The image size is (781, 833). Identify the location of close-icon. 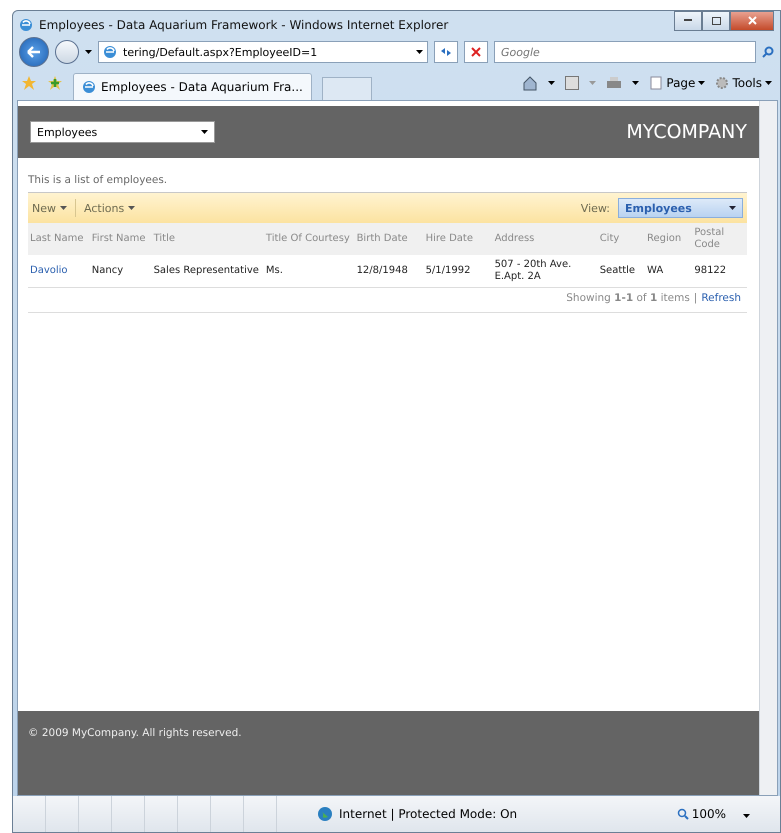
(752, 20).